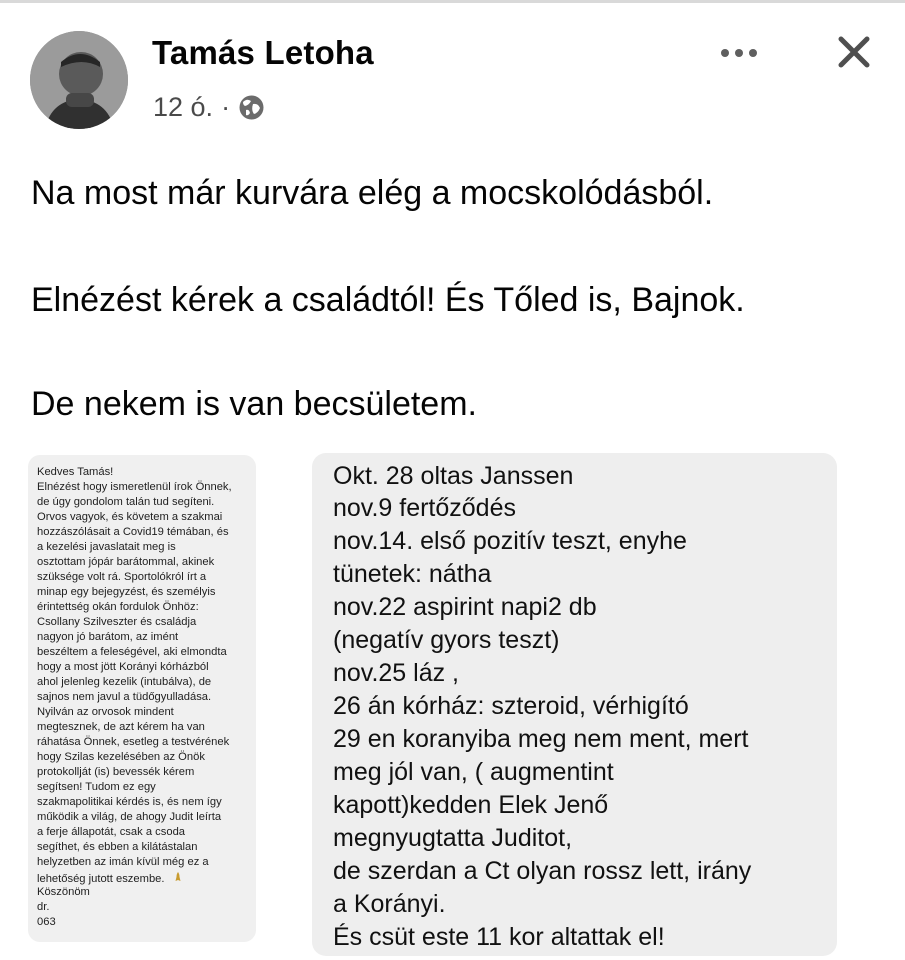 The height and width of the screenshot is (960, 905). I want to click on avatar-photo, so click(79, 80).